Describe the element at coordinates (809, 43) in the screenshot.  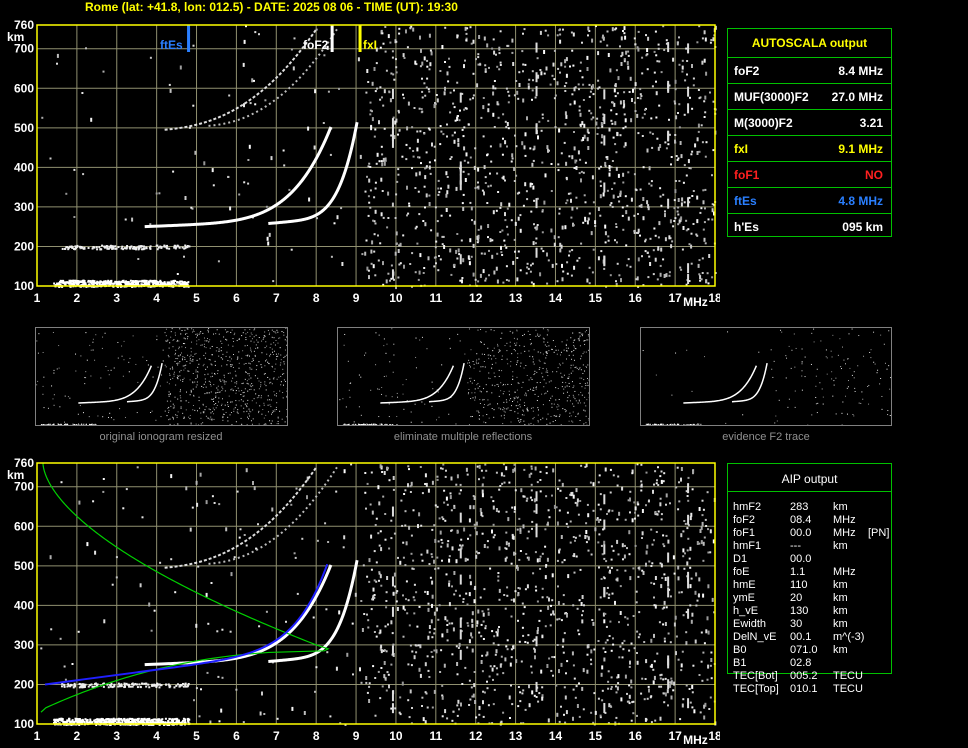
I see `autoscala-title: AUTOSCALA output` at that location.